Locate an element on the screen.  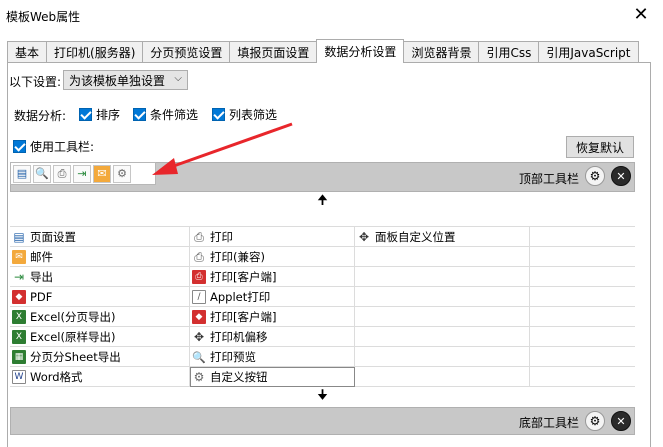
restore-default-button: 恢复默认 is located at coordinates (600, 147).